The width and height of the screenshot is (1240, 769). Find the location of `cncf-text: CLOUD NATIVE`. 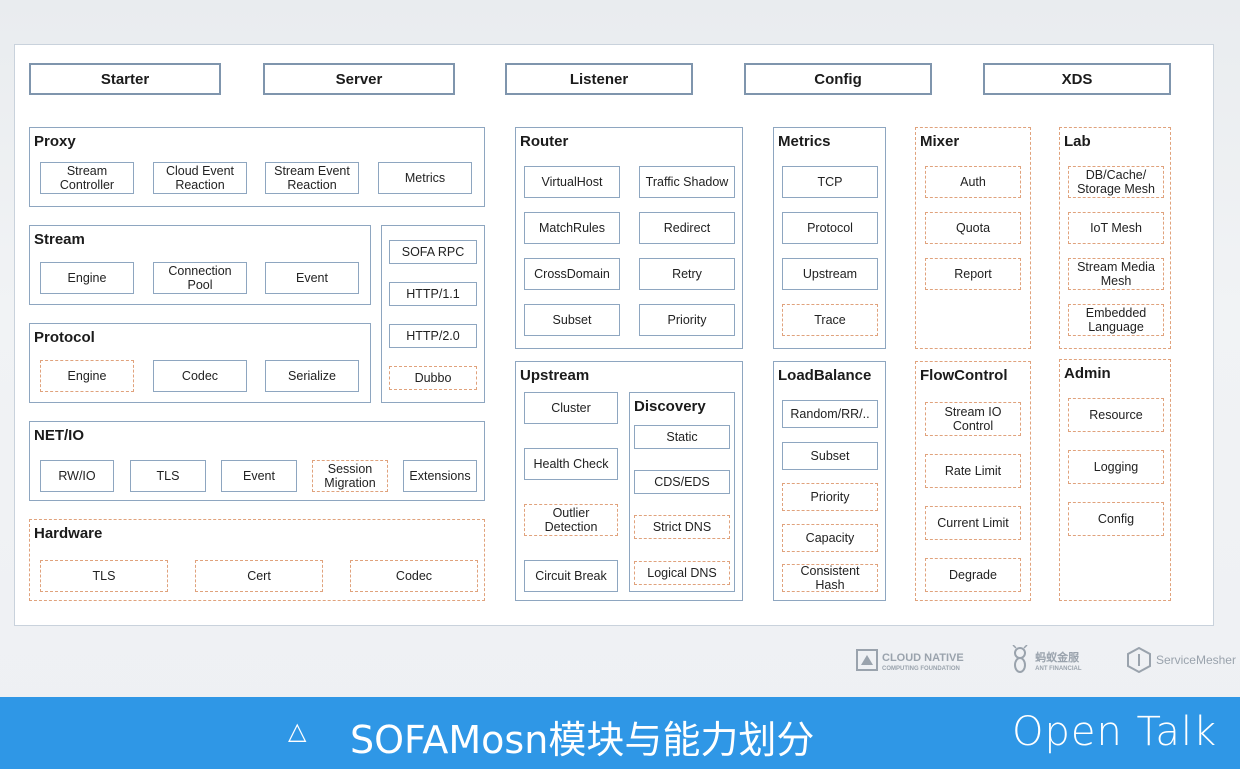

cncf-text: CLOUD NATIVE is located at coordinates (923, 658).